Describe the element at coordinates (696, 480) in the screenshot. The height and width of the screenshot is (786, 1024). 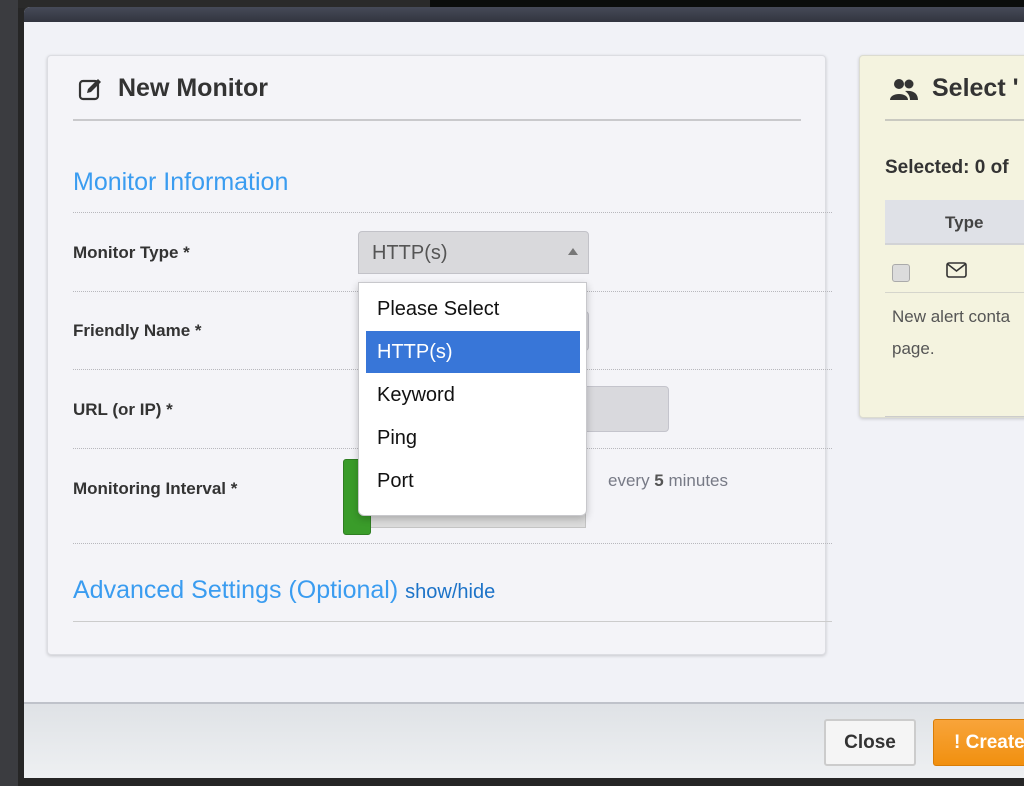
I see `interval-suffix: minutes` at that location.